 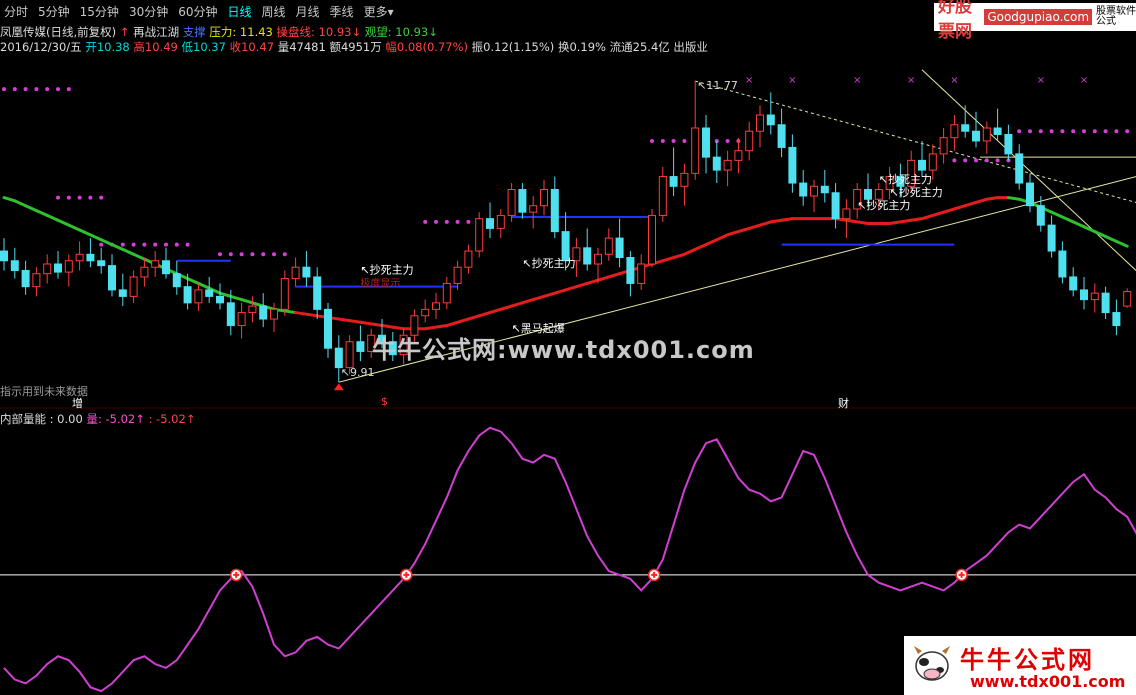 What do you see at coordinates (384, 401) in the screenshot?
I see `event-dollar: $` at bounding box center [384, 401].